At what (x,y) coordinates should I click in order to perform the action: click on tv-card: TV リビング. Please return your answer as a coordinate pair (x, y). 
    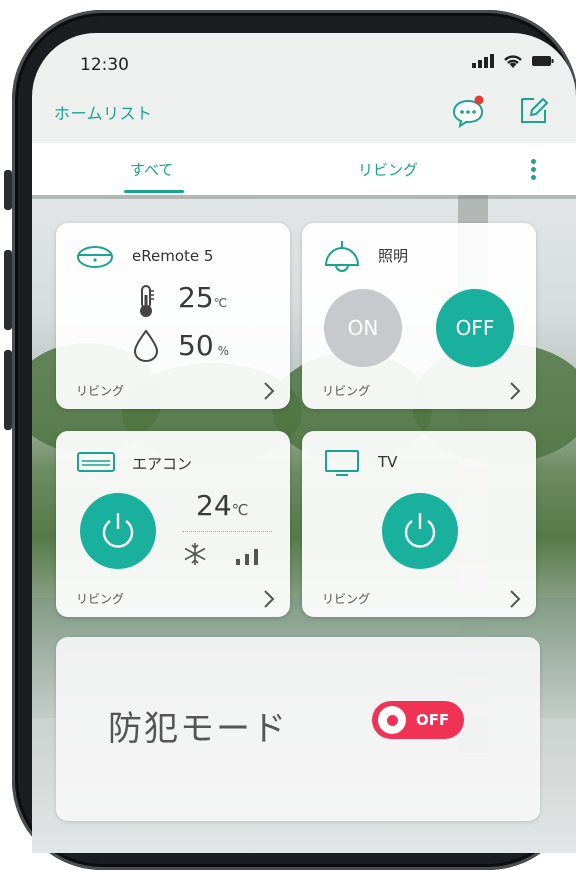
    Looking at the image, I should click on (419, 524).